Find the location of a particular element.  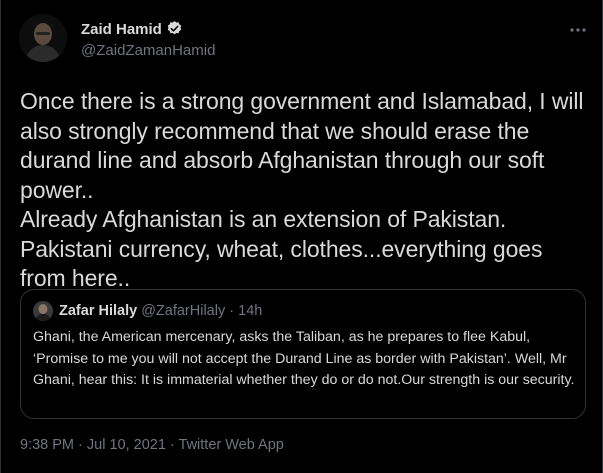

more-horizontal-icon is located at coordinates (578, 30).